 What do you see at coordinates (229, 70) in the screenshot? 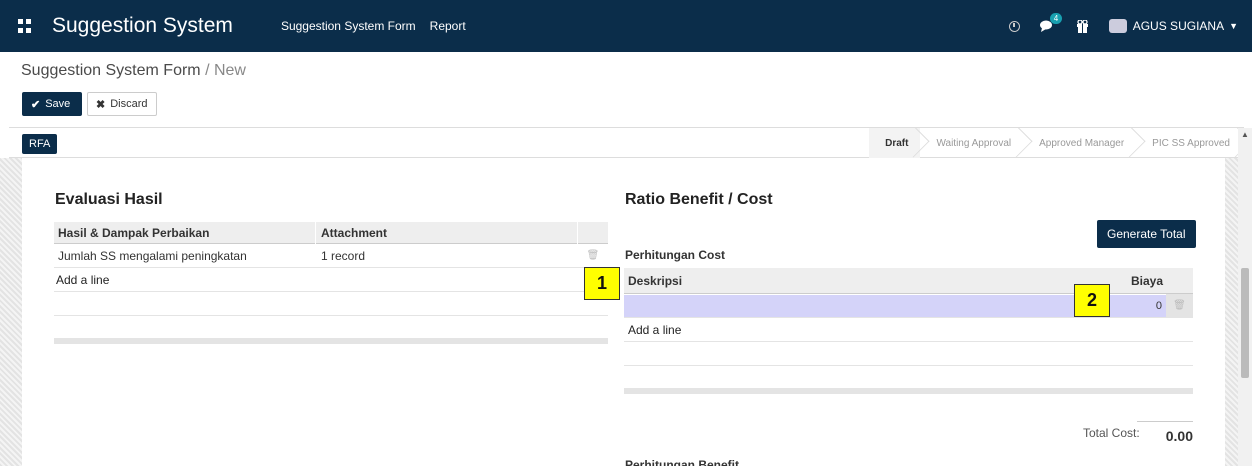
I see `breadcrumb-current: New` at bounding box center [229, 70].